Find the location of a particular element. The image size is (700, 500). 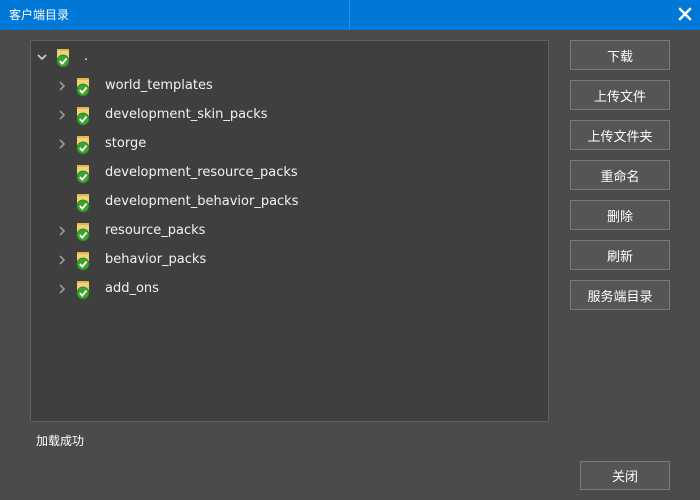

title-bar: 客户端目录 is located at coordinates (350, 15).